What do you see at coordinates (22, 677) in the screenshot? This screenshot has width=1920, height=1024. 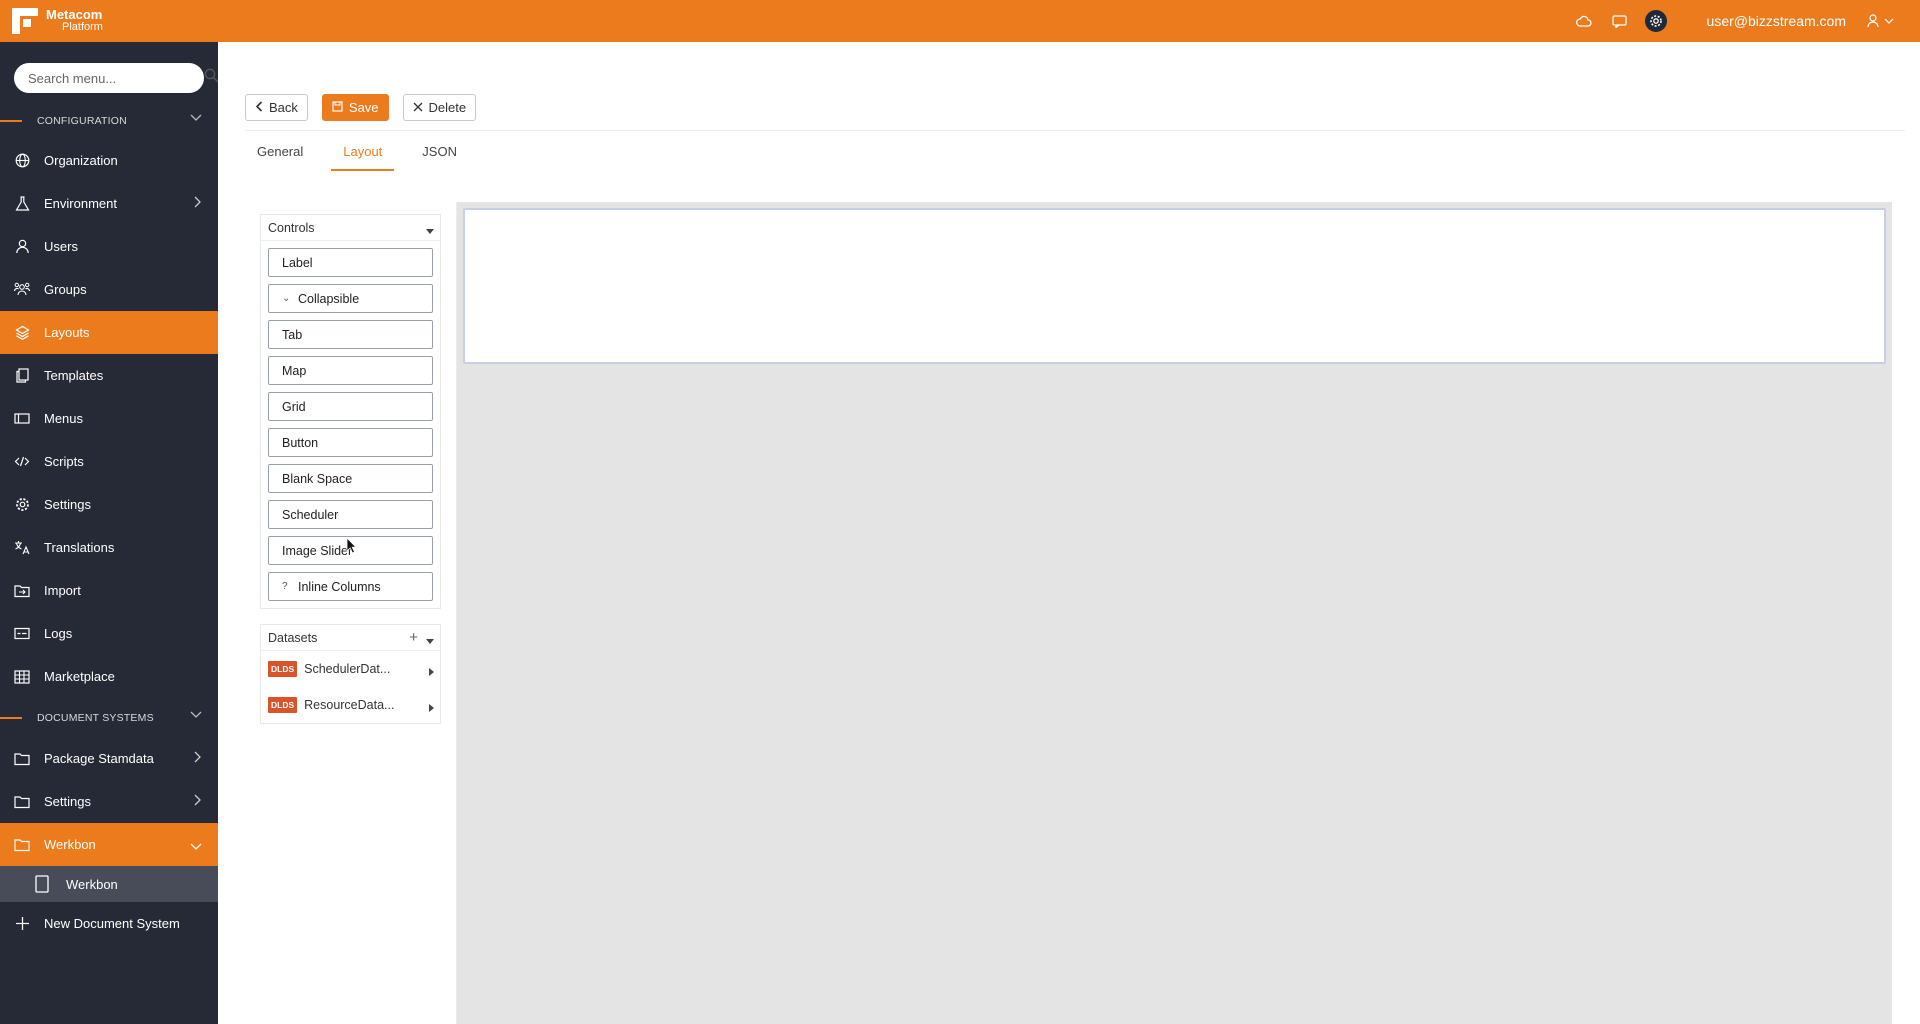 I see `grid-icon` at bounding box center [22, 677].